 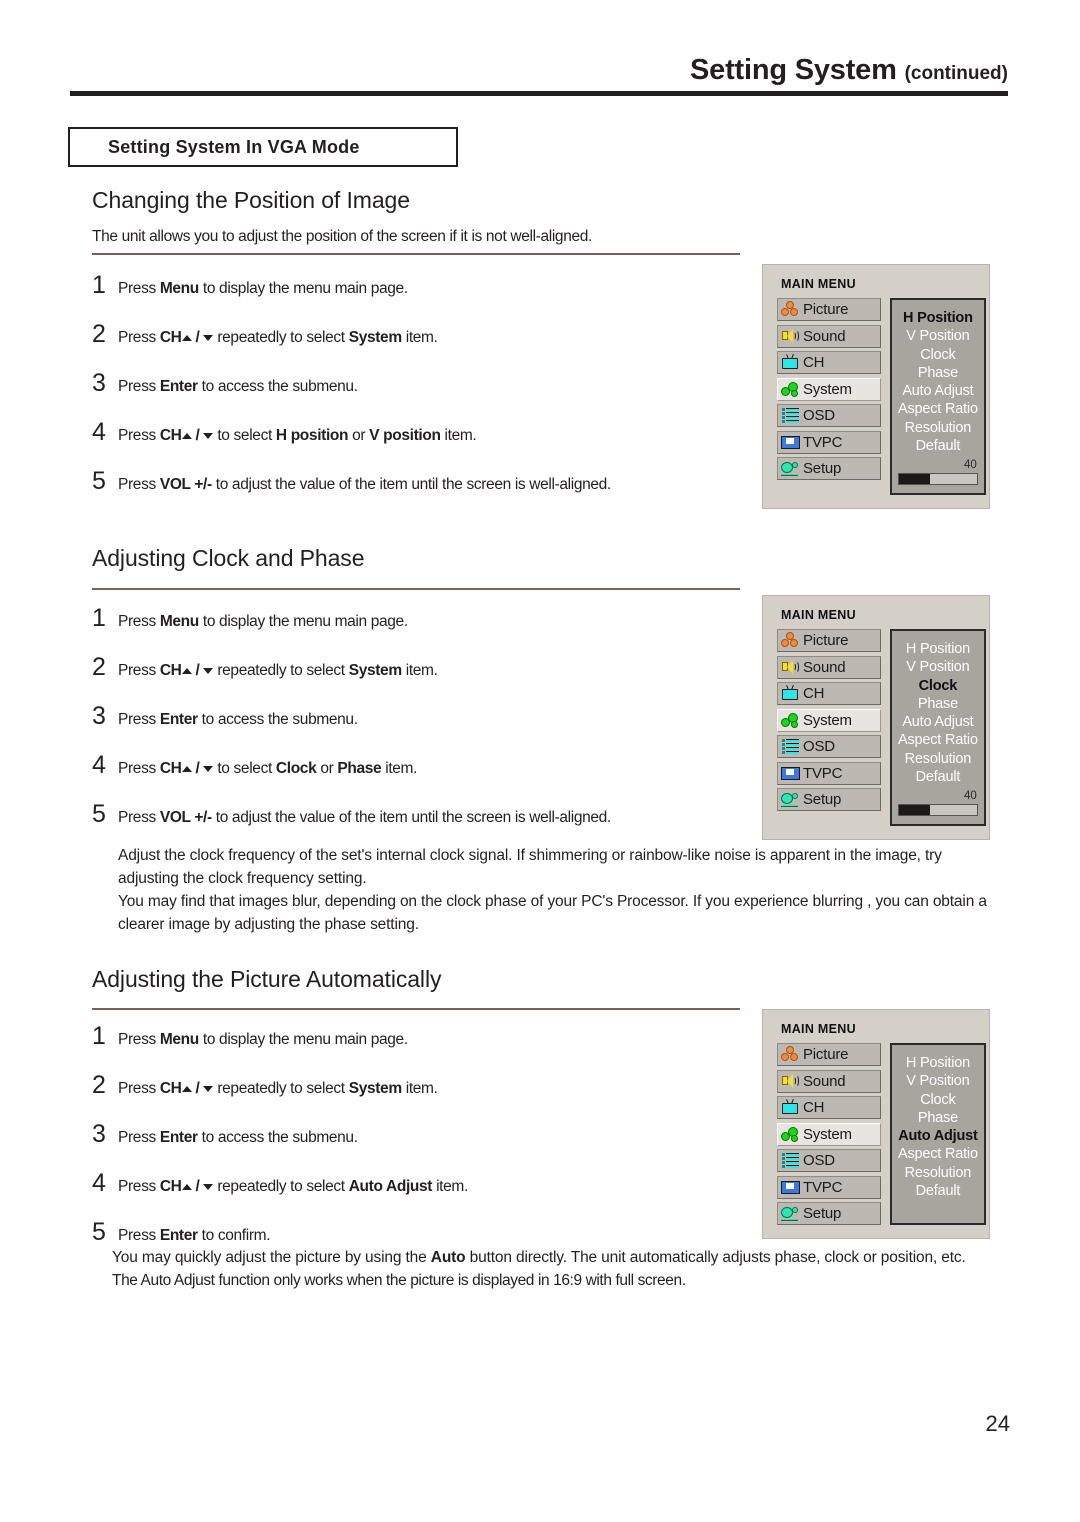 I want to click on osd-value: 40, so click(x=970, y=796).